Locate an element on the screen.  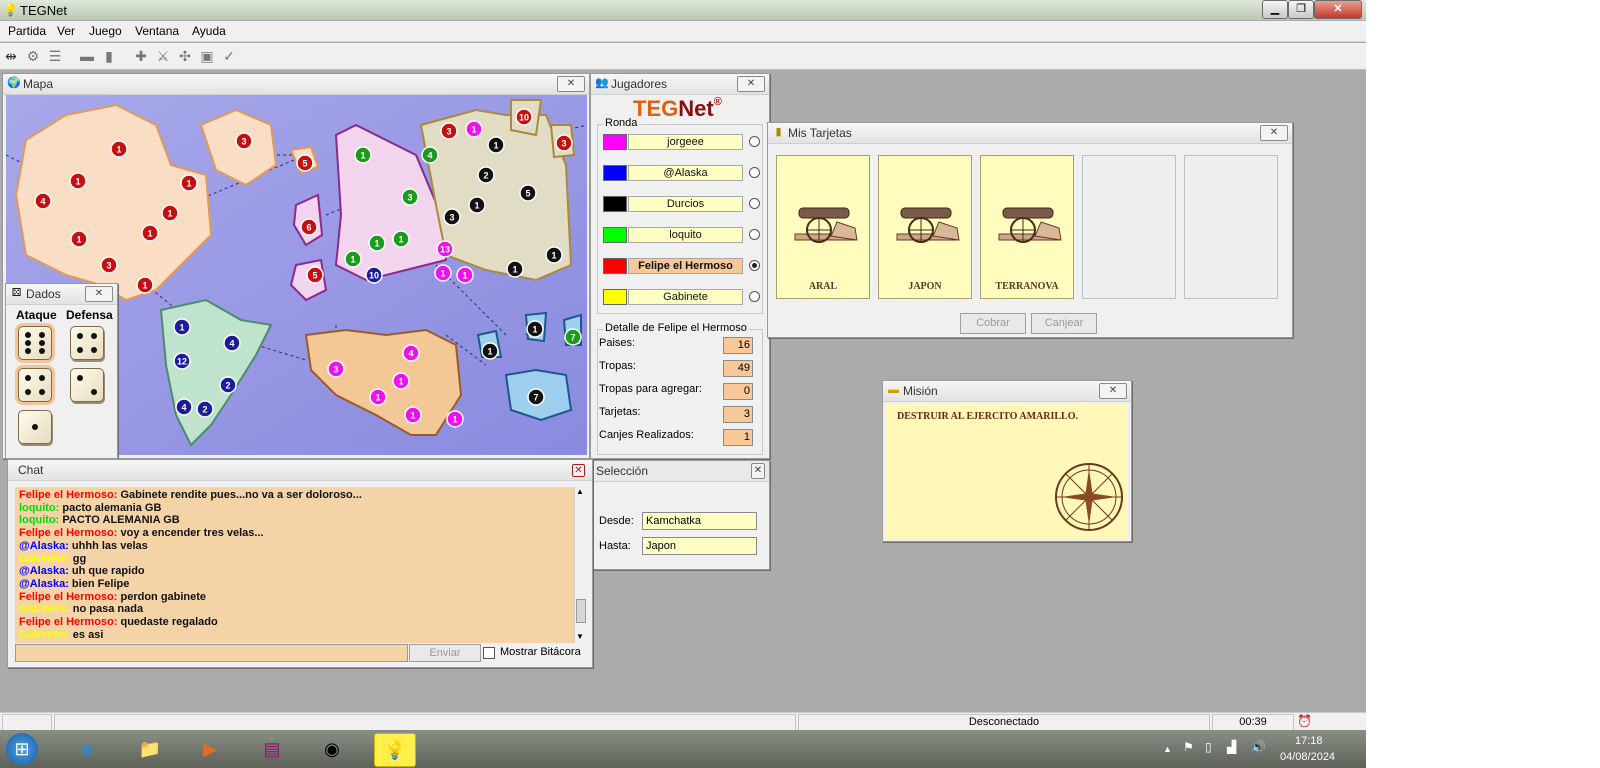
cards-close-button: ✕ is located at coordinates (1274, 133).